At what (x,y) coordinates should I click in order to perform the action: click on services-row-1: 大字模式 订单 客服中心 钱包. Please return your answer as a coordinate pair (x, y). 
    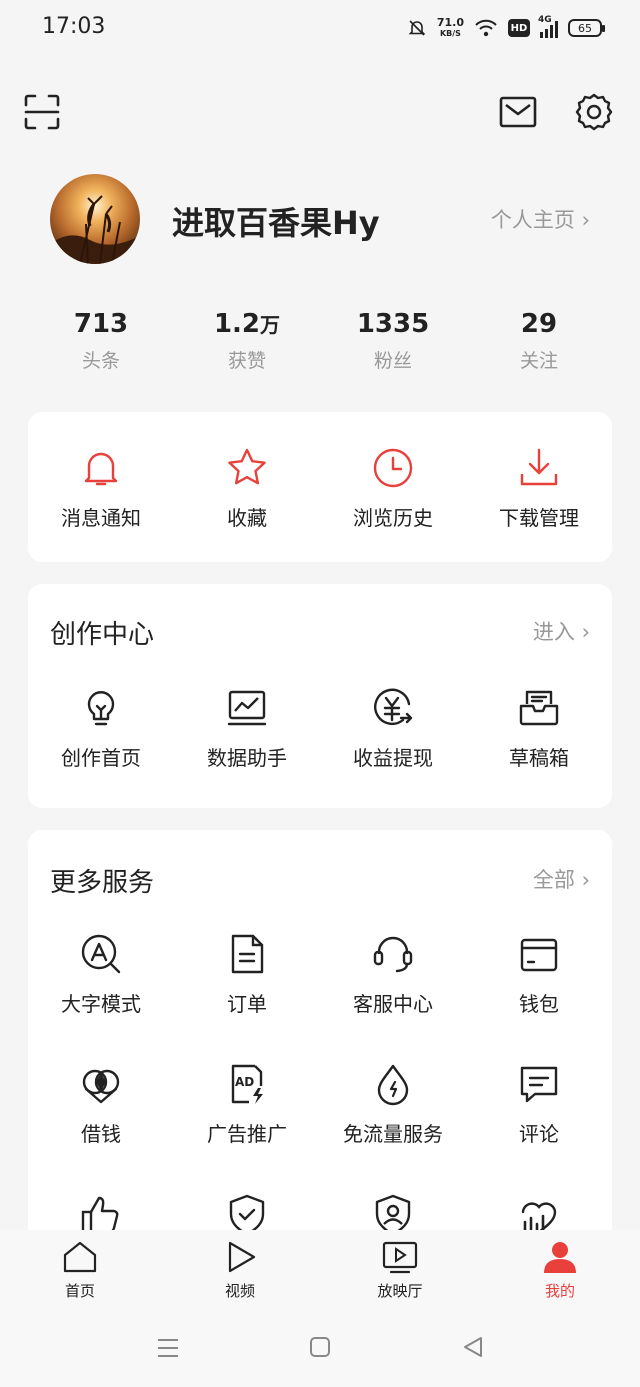
    Looking at the image, I should click on (320, 974).